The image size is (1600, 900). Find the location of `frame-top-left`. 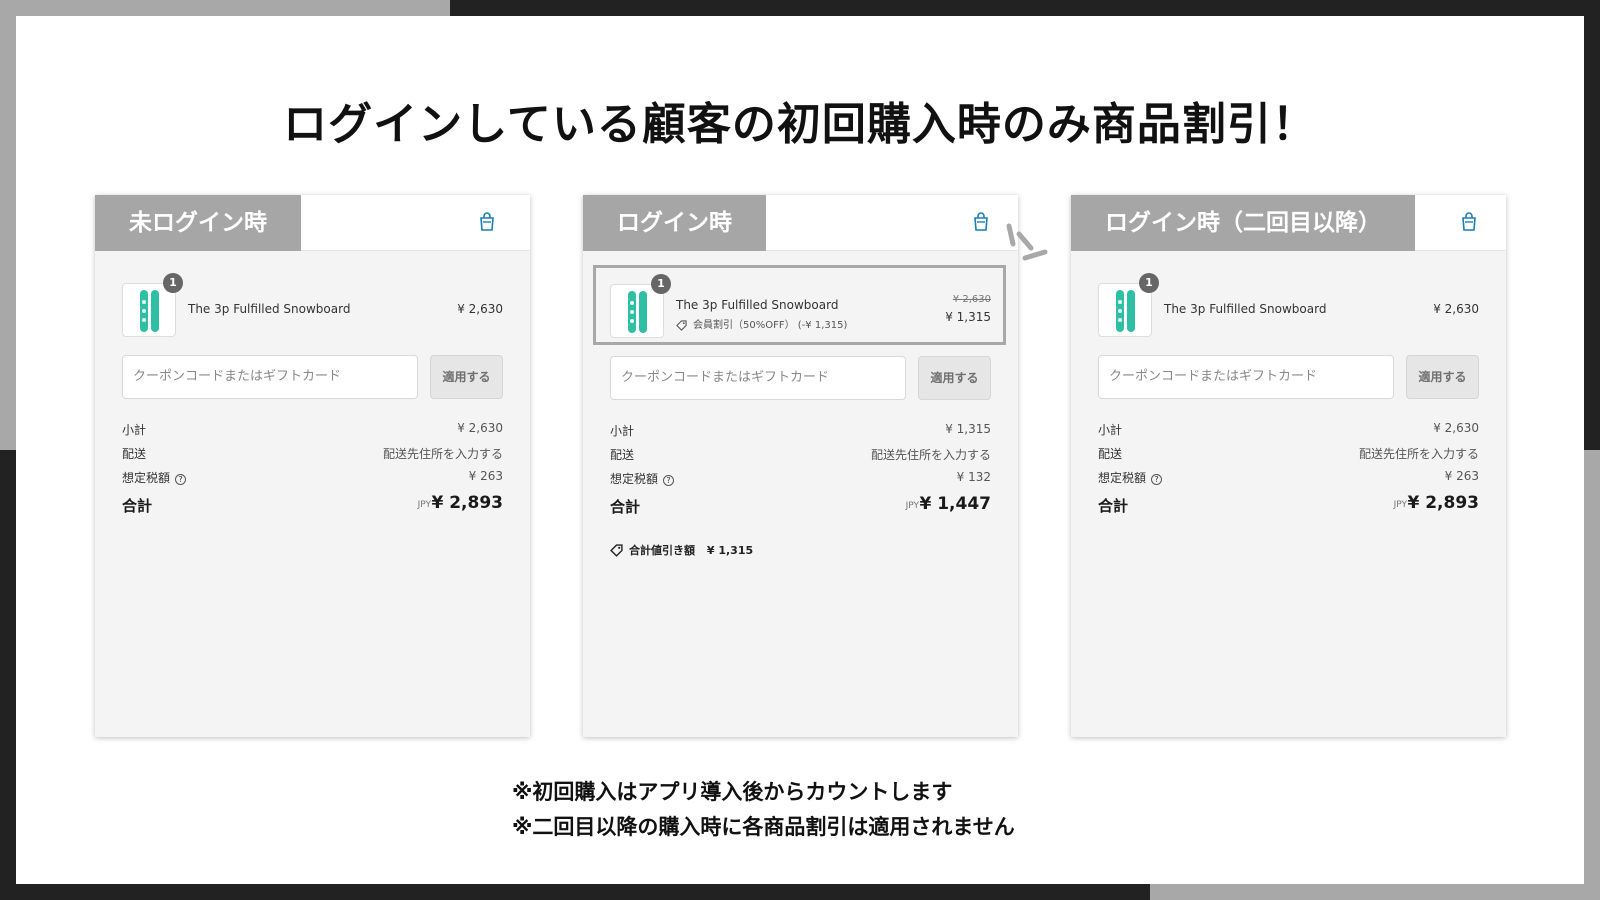

frame-top-left is located at coordinates (225, 8).